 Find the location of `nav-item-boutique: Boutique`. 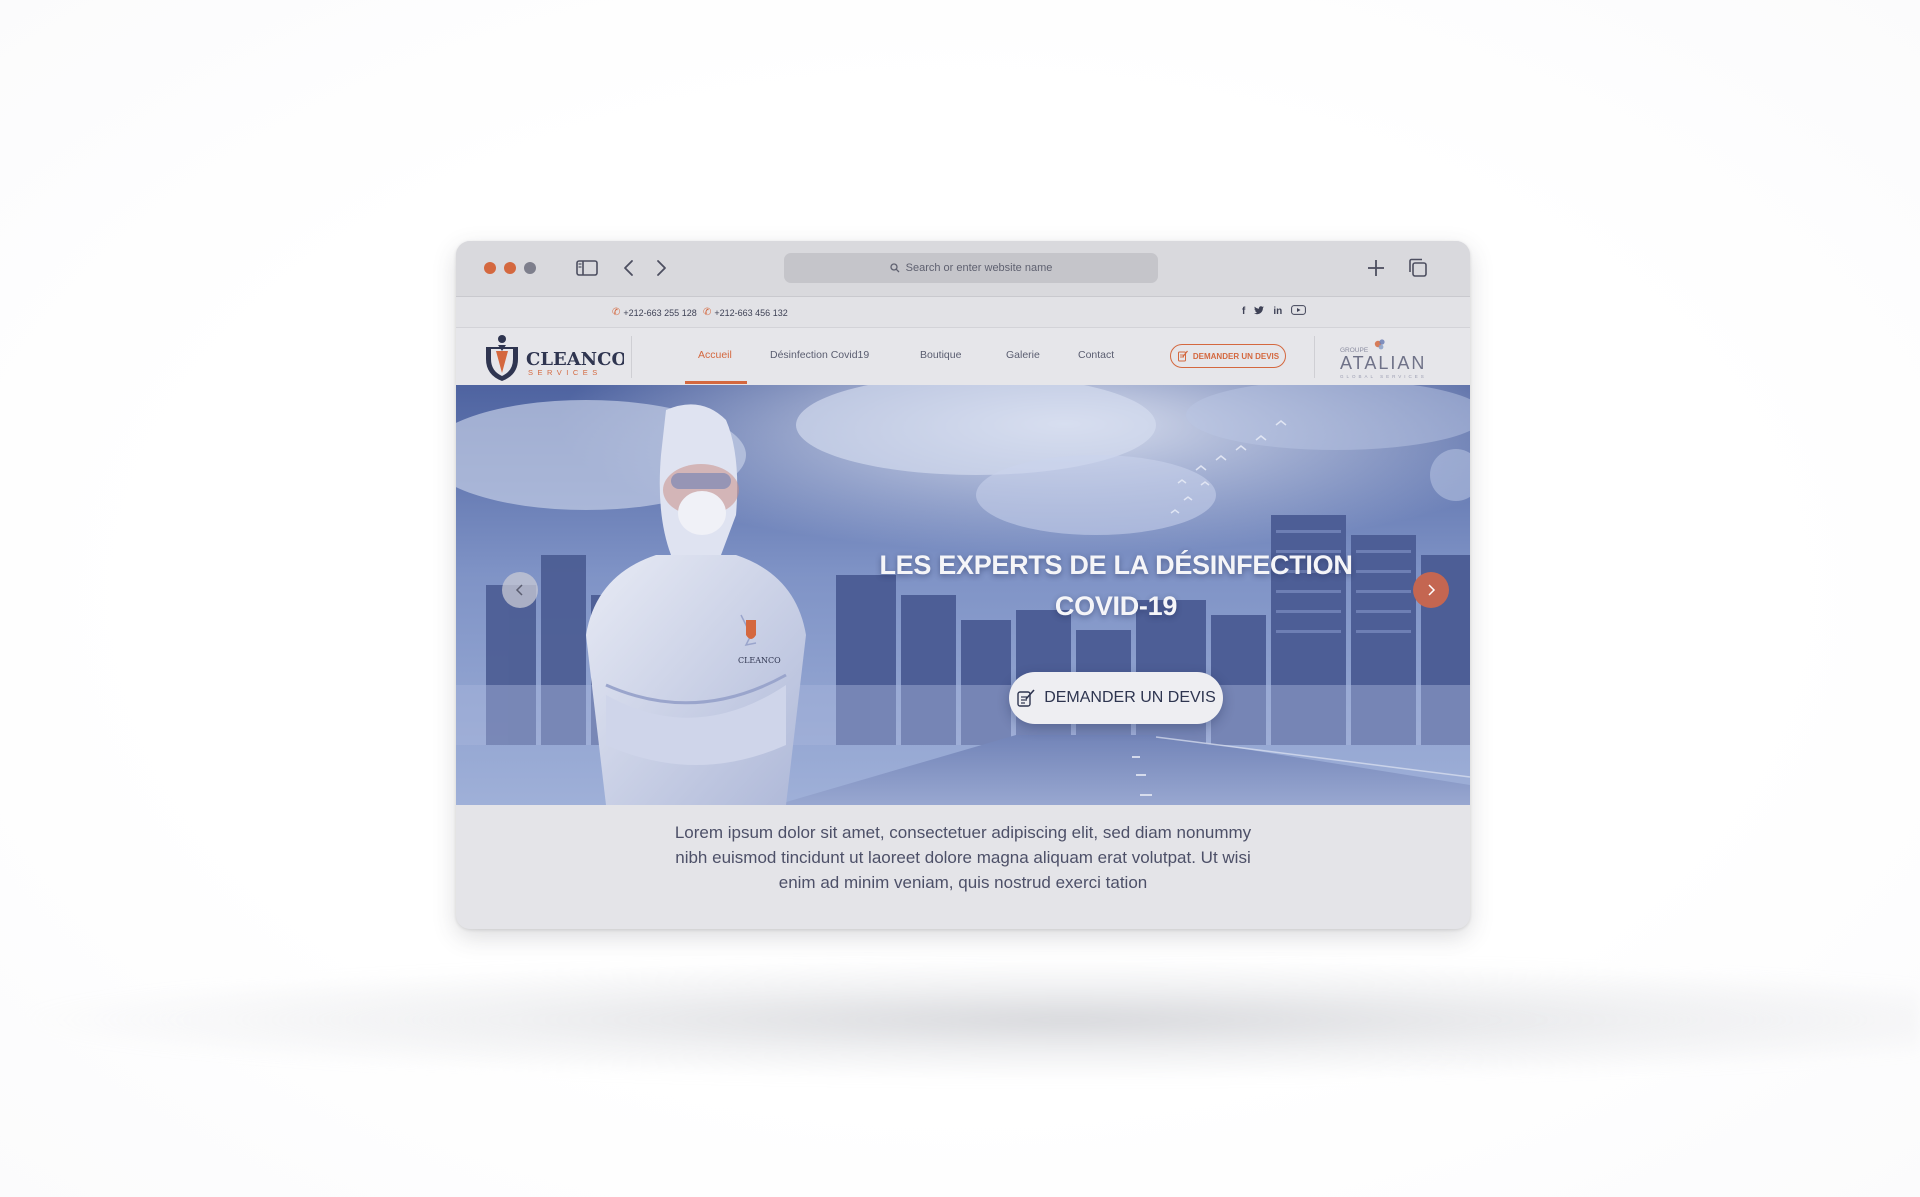

nav-item-boutique: Boutique is located at coordinates (940, 355).